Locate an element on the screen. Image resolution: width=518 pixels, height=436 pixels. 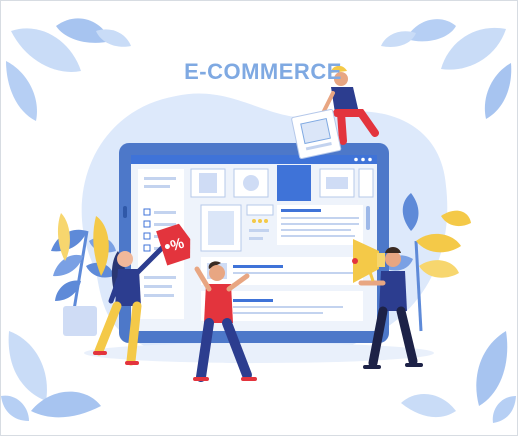
plant-left is located at coordinates (83, 274).